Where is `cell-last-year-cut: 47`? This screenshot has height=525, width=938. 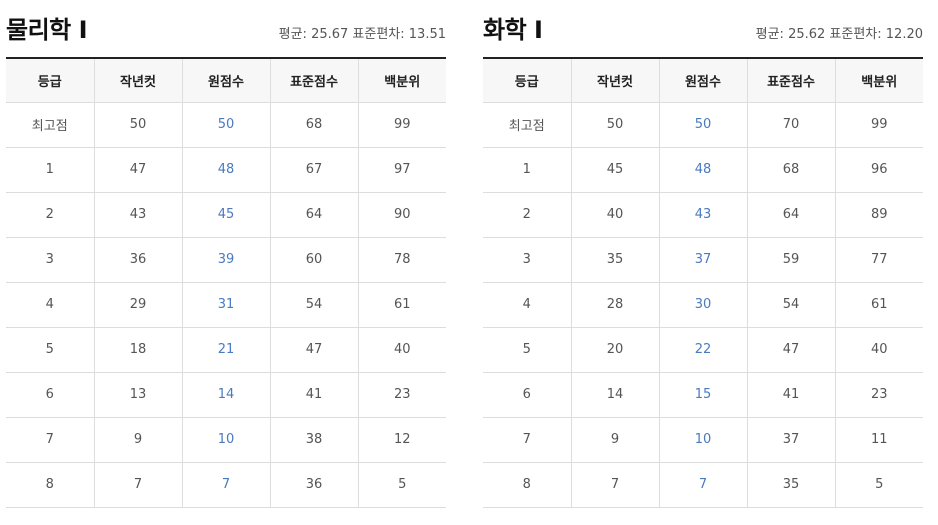 cell-last-year-cut: 47 is located at coordinates (138, 169).